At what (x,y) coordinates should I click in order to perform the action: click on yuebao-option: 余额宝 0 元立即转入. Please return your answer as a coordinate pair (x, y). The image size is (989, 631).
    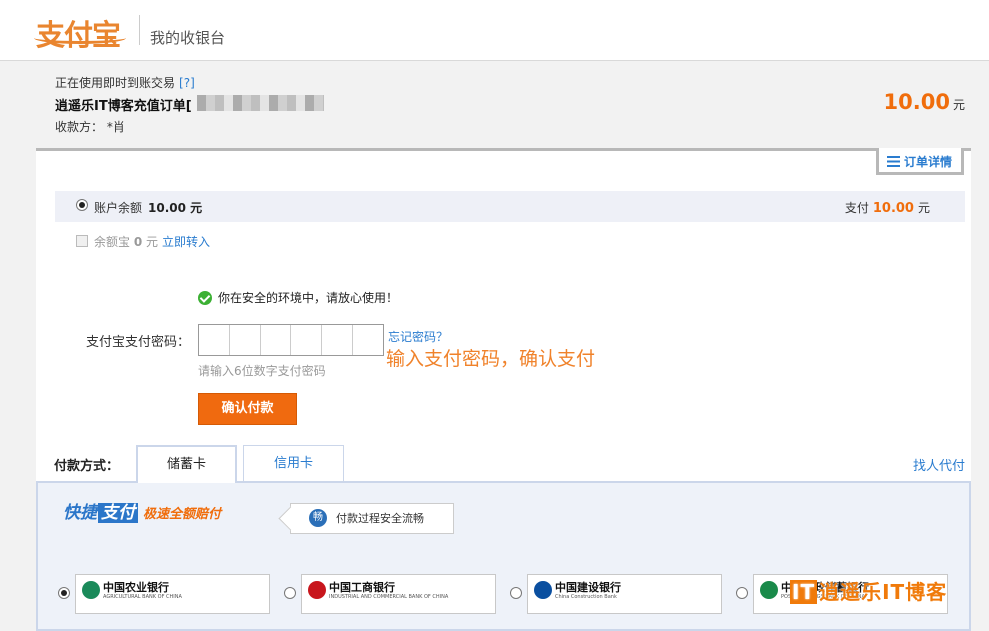
    Looking at the image, I should click on (143, 241).